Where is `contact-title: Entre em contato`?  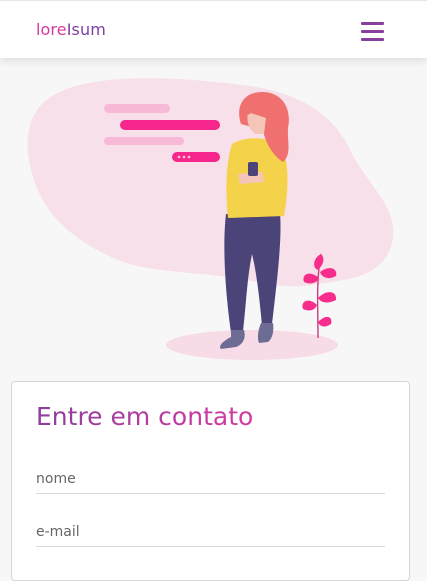
contact-title: Entre em contato is located at coordinates (145, 416).